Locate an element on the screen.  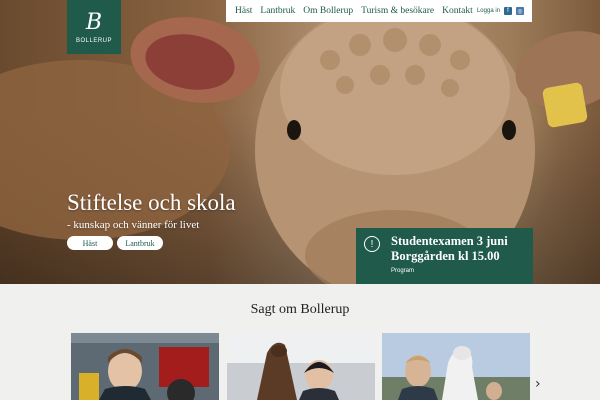
facebook-icon: f is located at coordinates (508, 11).